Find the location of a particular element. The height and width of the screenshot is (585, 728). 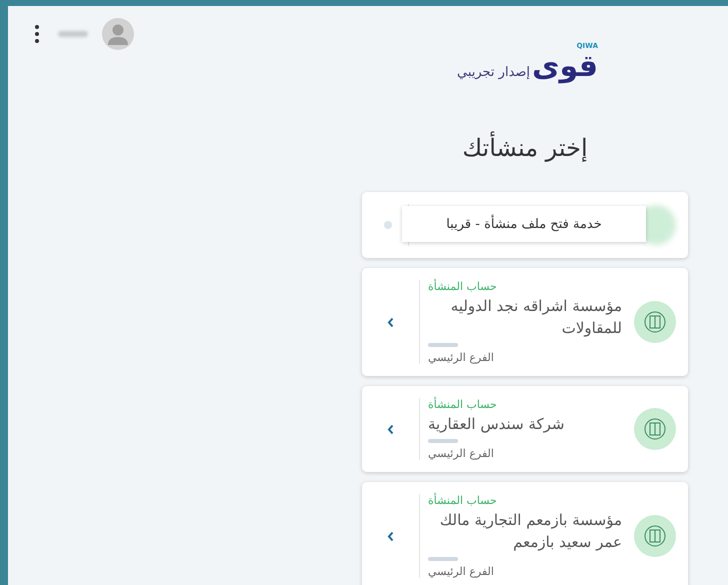

establishment-name: مؤسسة بازمعم التجارية مالك عمر سعيد بازمعم is located at coordinates (530, 531).